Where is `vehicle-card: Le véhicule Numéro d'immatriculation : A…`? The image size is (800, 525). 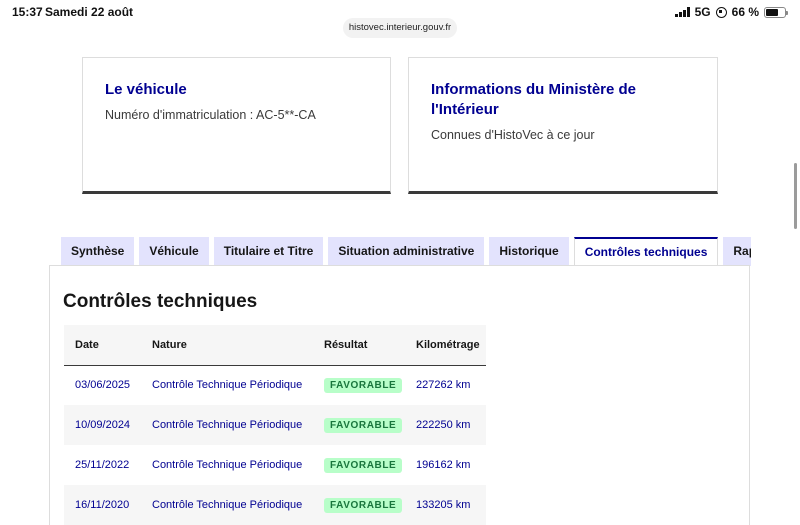
vehicle-card: Le véhicule Numéro d'immatriculation : A… is located at coordinates (236, 125).